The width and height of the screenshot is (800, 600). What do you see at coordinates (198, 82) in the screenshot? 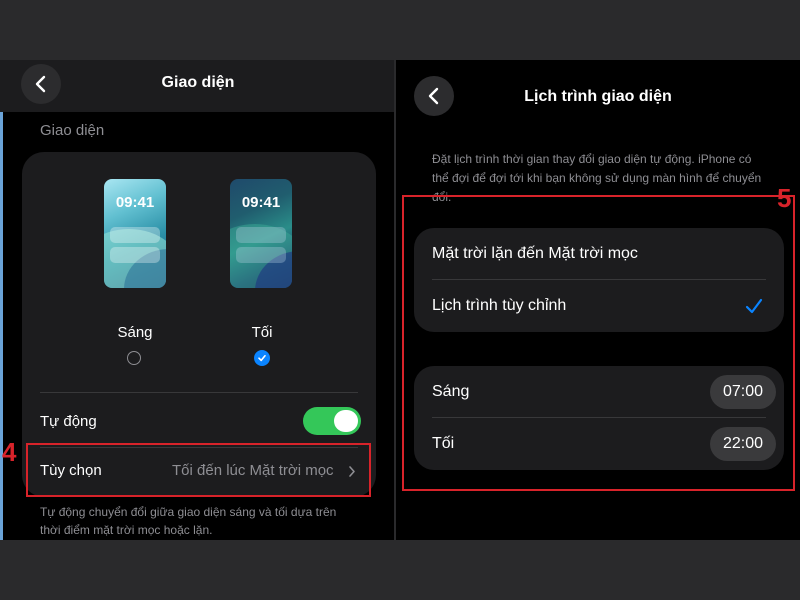
I see `page-title: Giao diện` at bounding box center [198, 82].